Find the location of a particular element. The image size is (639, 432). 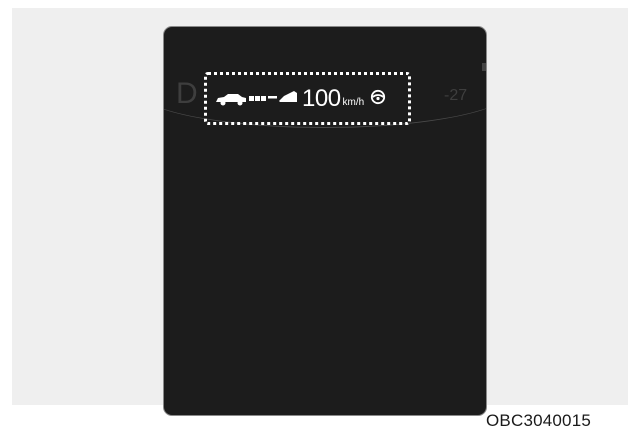

speed-unit: km/h is located at coordinates (353, 102).